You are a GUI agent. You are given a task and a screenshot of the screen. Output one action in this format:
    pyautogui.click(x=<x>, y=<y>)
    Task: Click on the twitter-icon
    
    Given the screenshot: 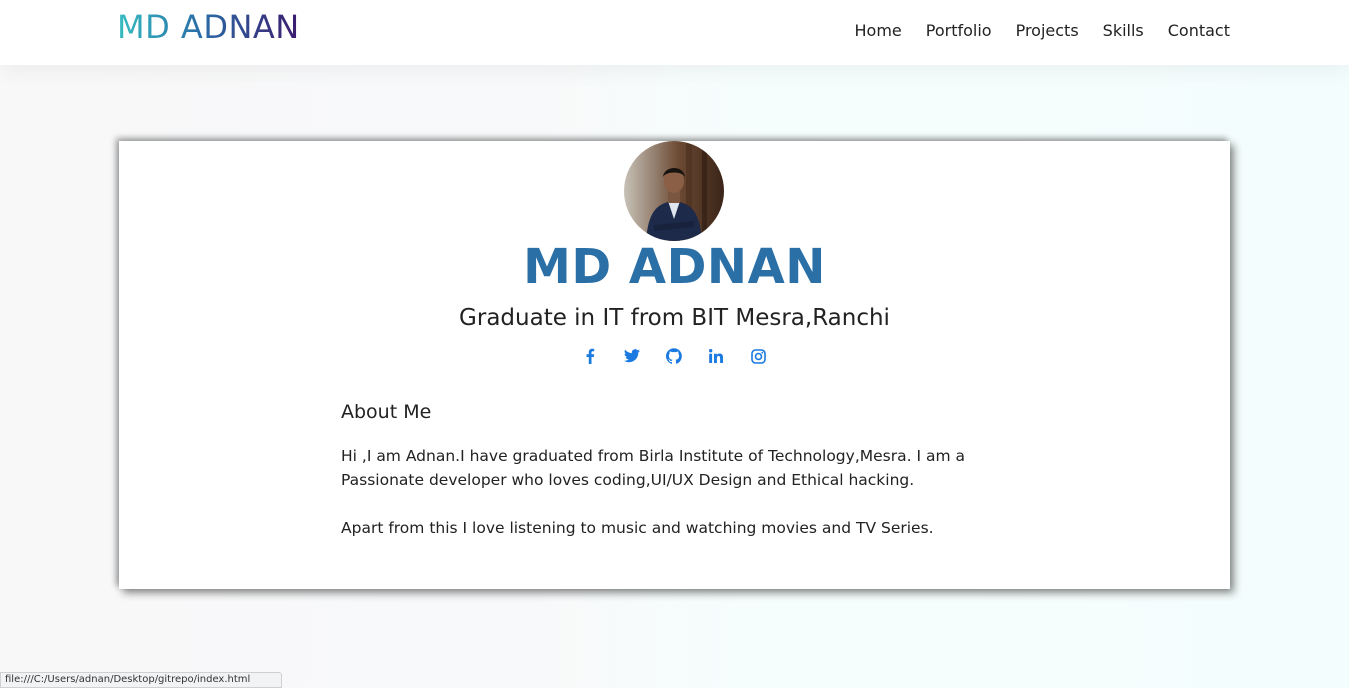 What is the action you would take?
    pyautogui.click(x=632, y=356)
    